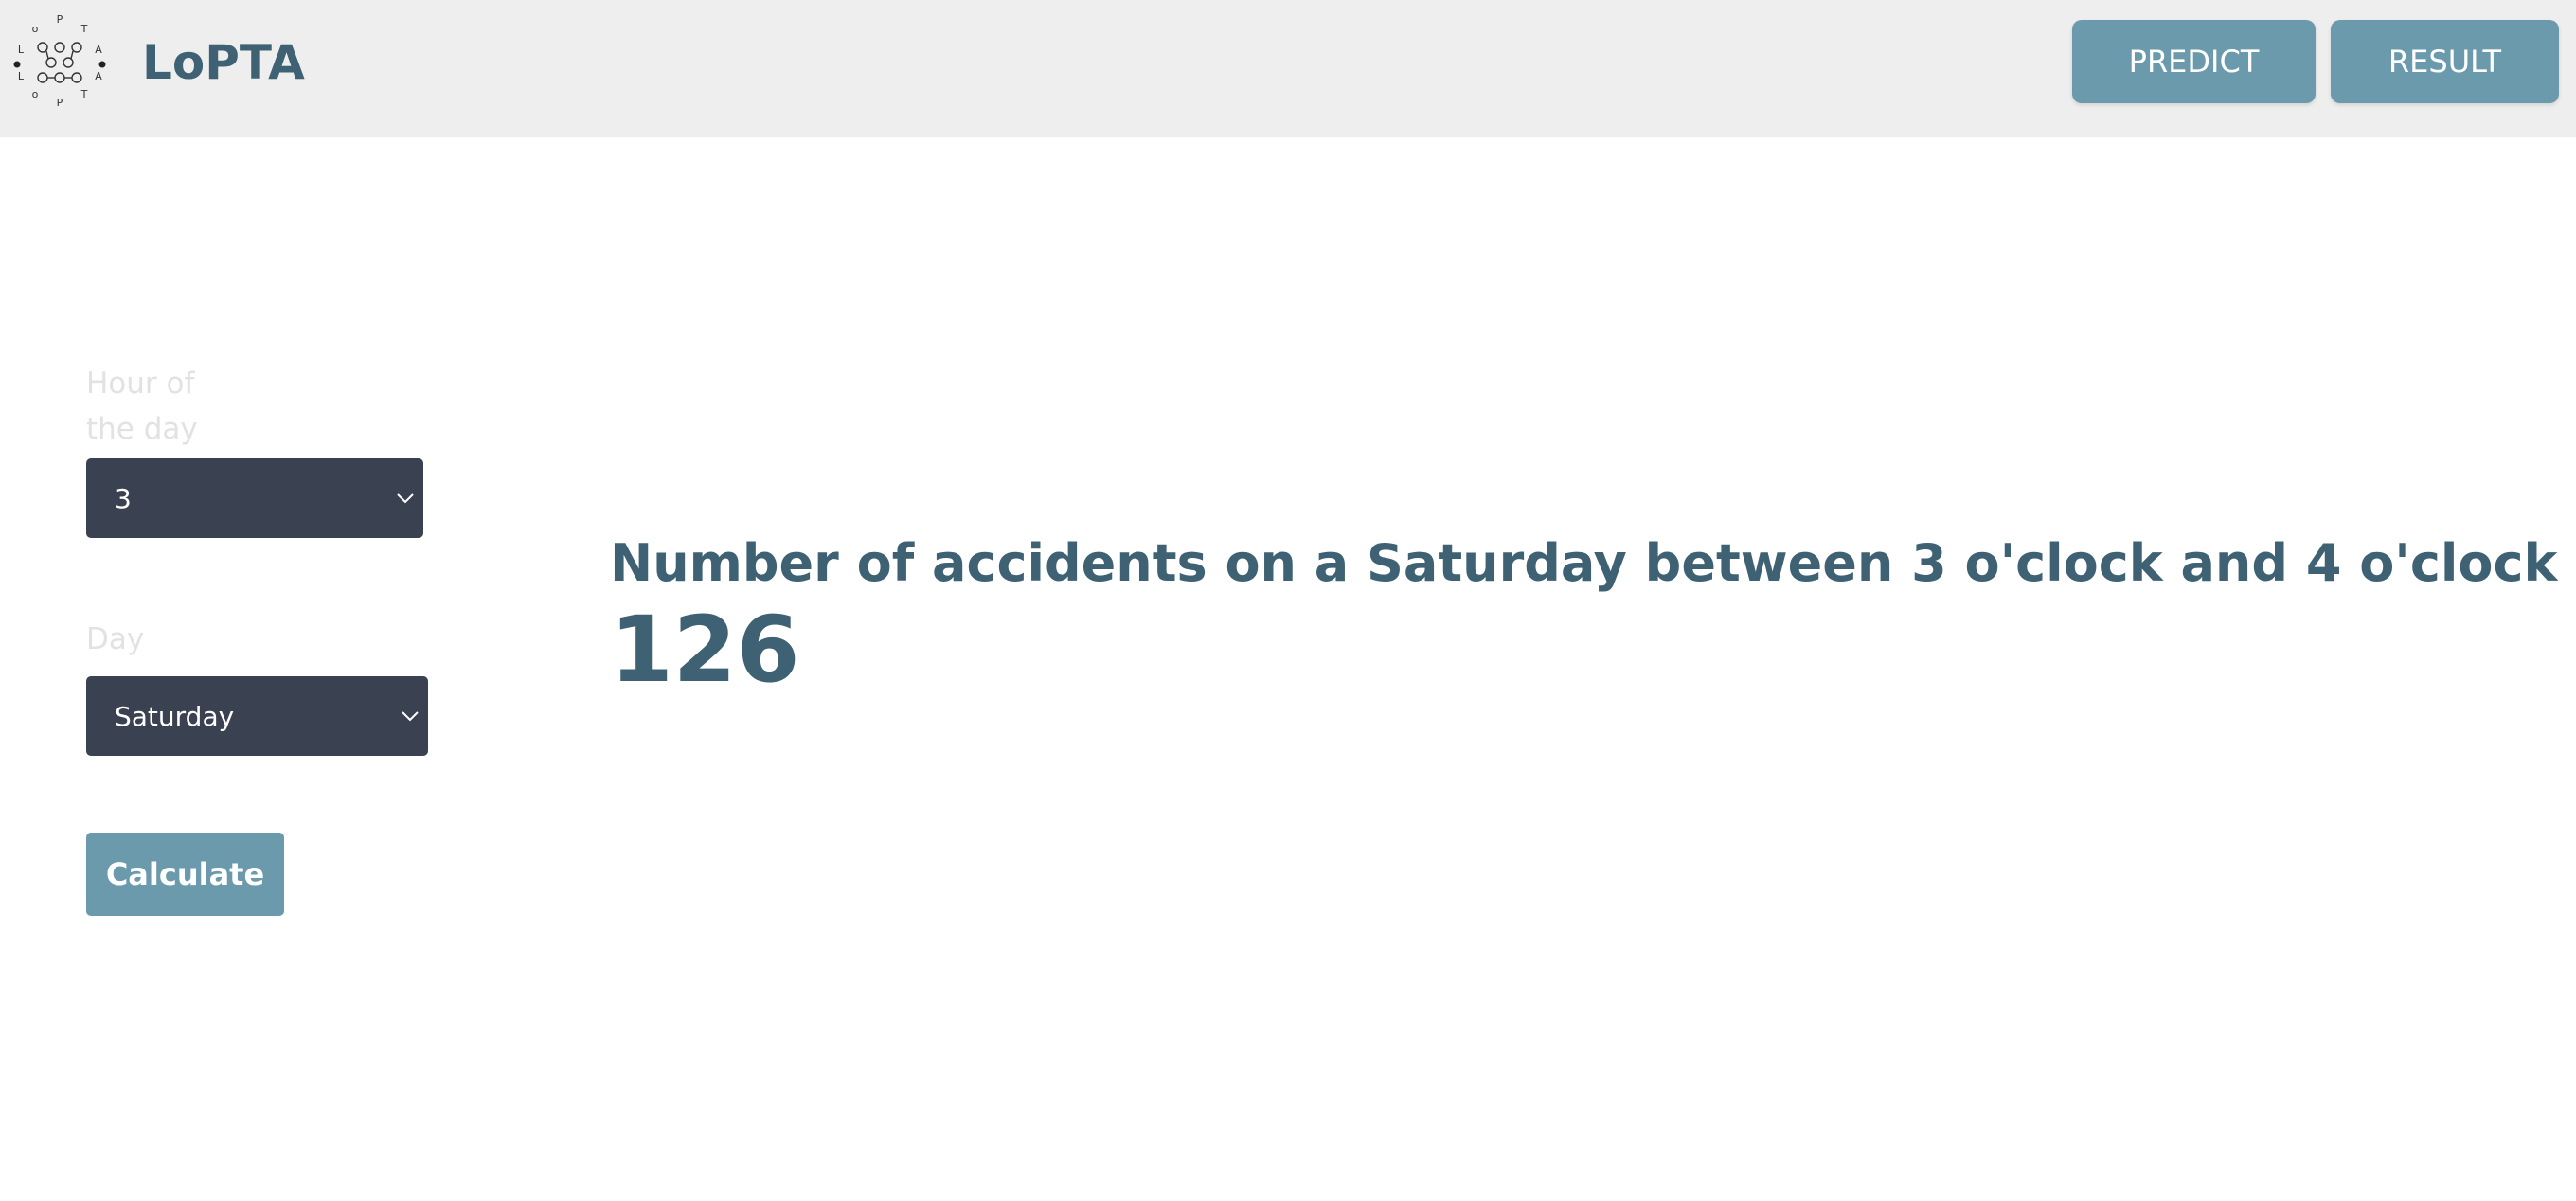  What do you see at coordinates (2445, 61) in the screenshot?
I see `result-nav-button: RESULT` at bounding box center [2445, 61].